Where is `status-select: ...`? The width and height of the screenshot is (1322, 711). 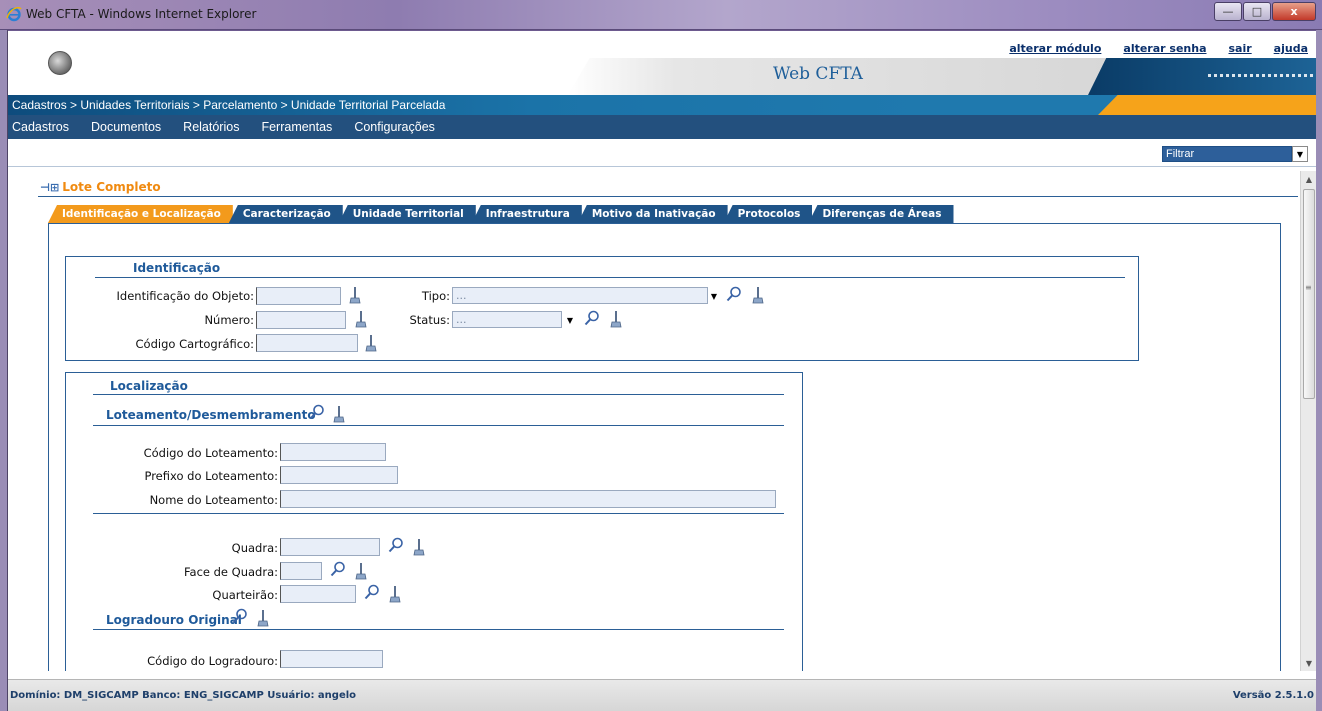
status-select: ... is located at coordinates (507, 319).